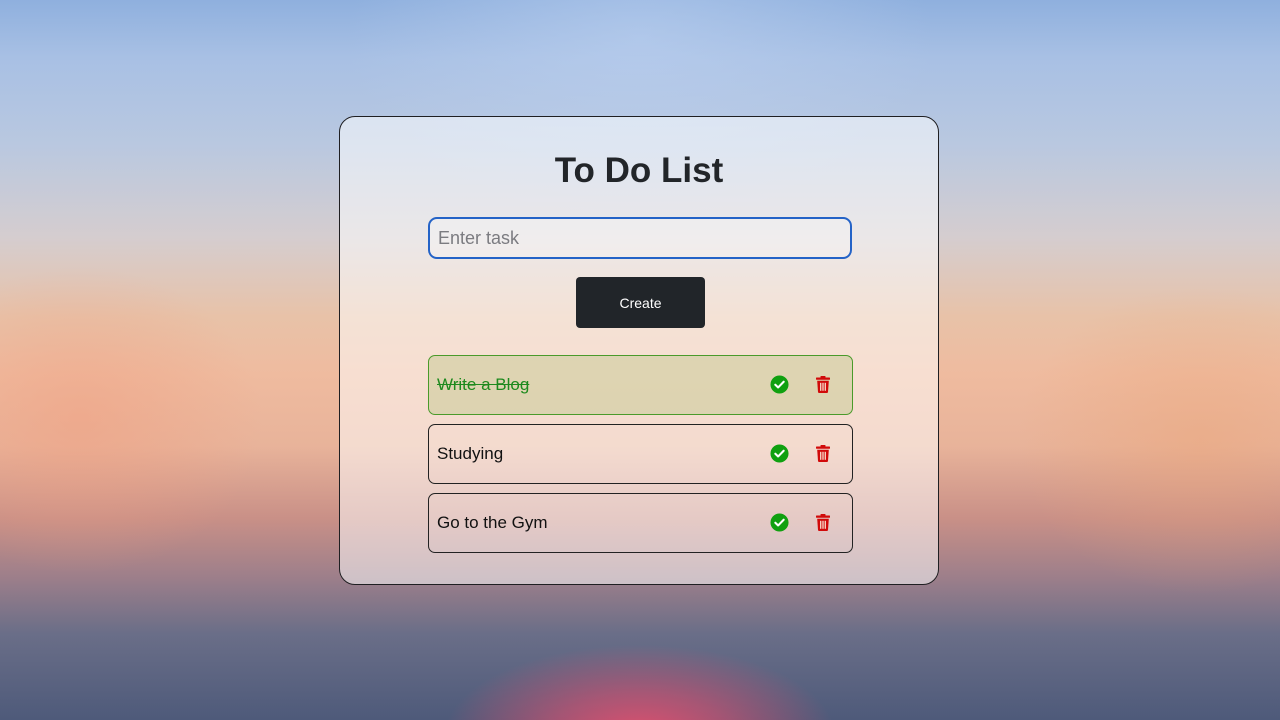  Describe the element at coordinates (640, 523) in the screenshot. I see `task-item: Go to the Gym` at that location.